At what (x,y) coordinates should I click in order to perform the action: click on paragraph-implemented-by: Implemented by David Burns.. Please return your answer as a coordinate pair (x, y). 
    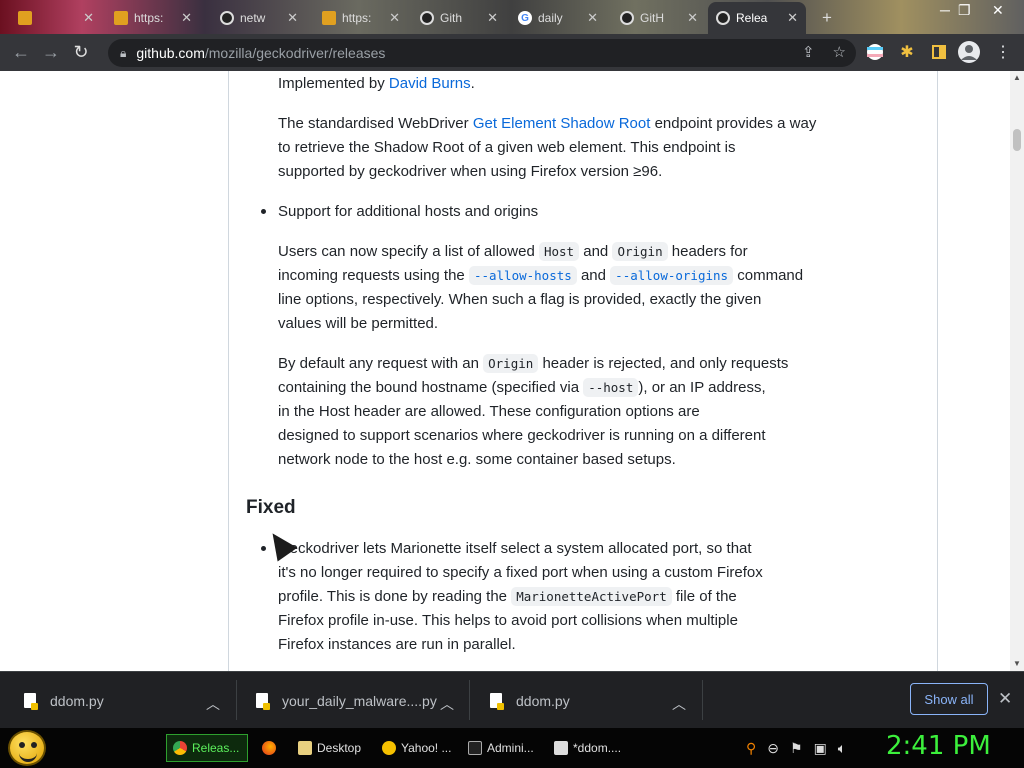
    Looking at the image, I should click on (376, 83).